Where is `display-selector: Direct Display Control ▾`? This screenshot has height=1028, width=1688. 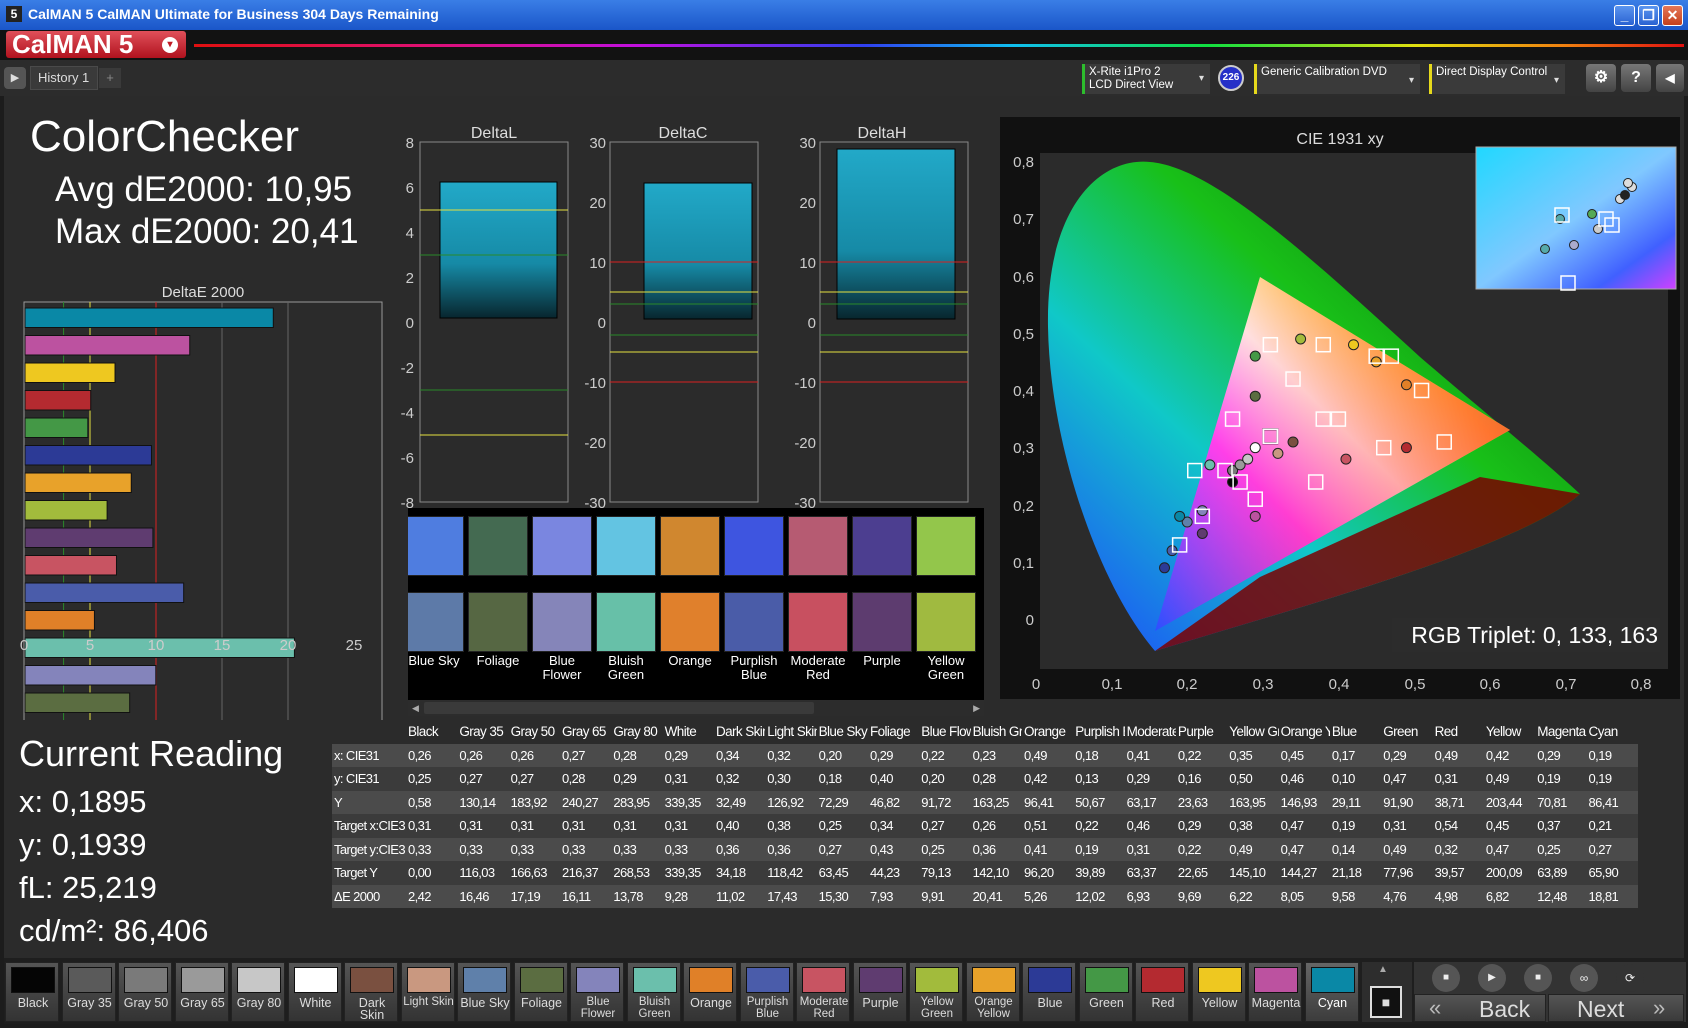
display-selector: Direct Display Control ▾ is located at coordinates (1497, 79).